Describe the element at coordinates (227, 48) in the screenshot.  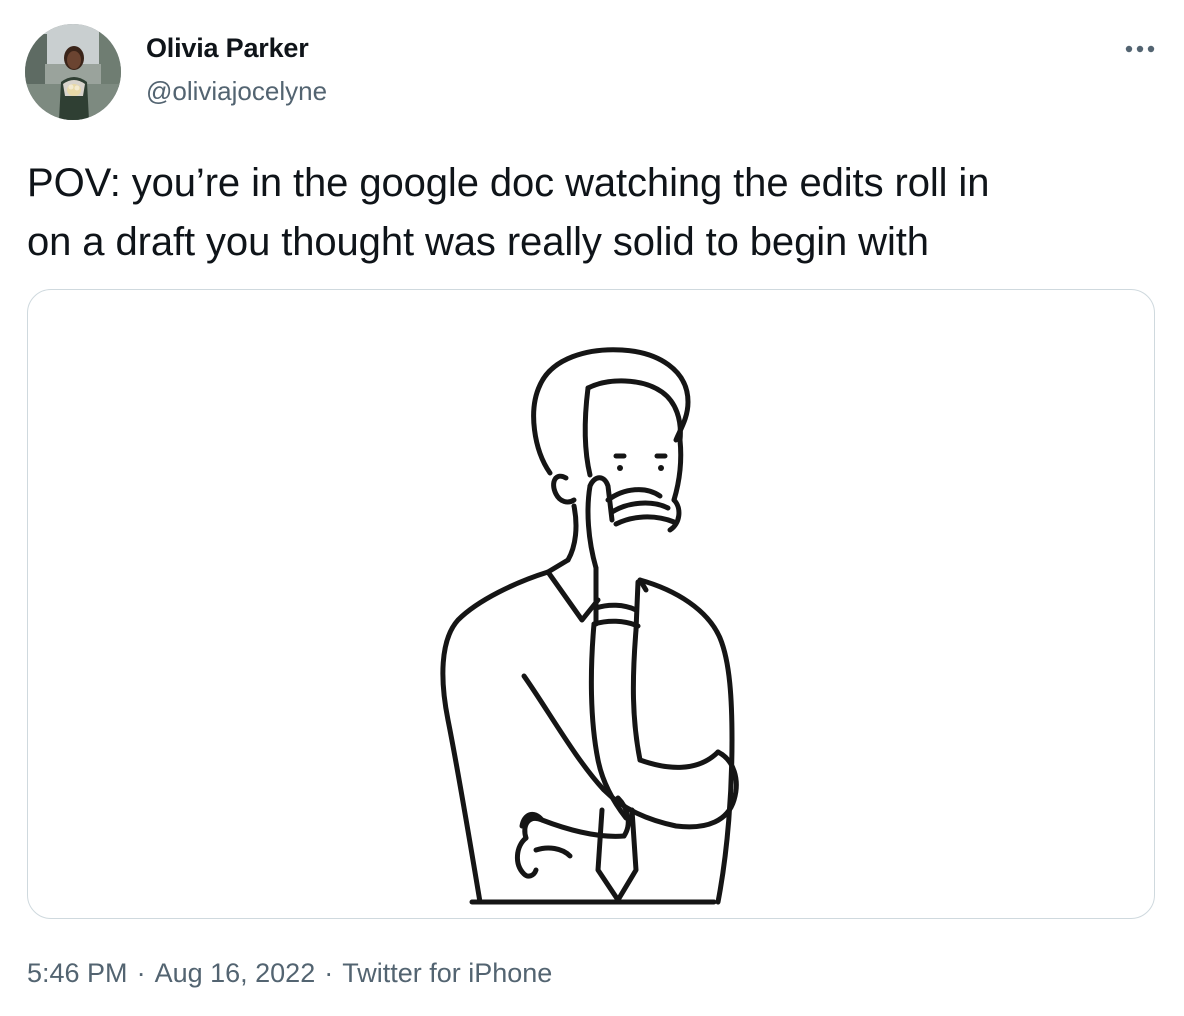
I see `display-name: Olivia Parker` at that location.